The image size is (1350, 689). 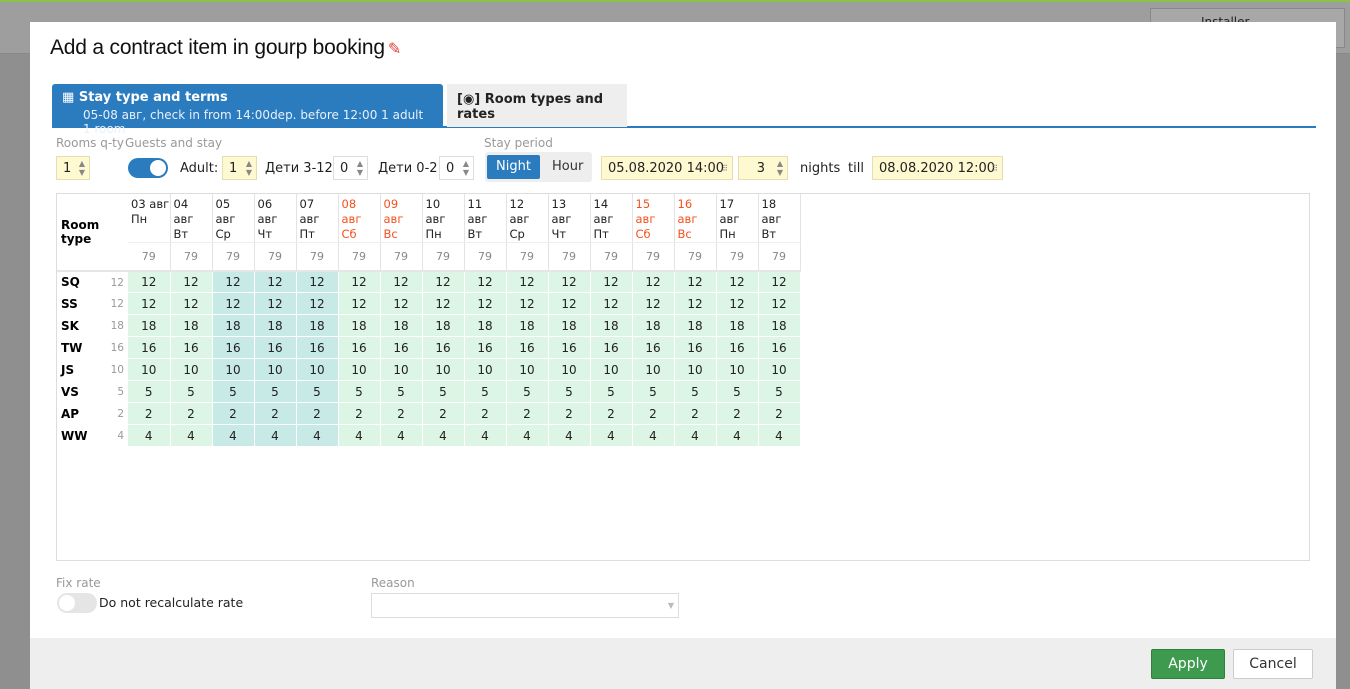 What do you see at coordinates (73, 168) in the screenshot?
I see `rooms-qty-stepper: 1 ▲ ▼` at bounding box center [73, 168].